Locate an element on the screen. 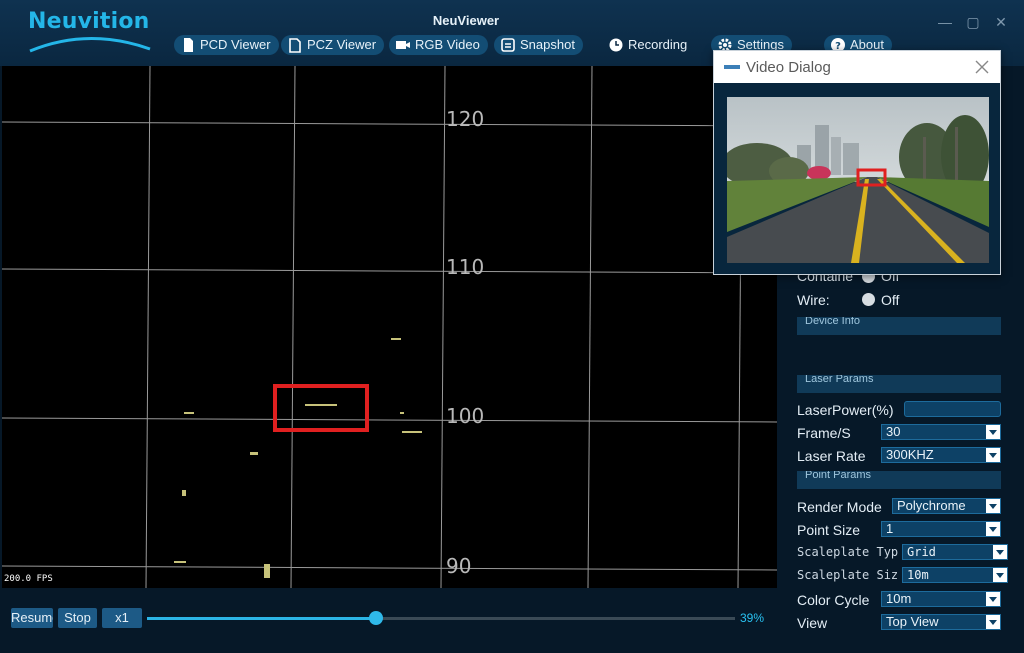 This screenshot has height=653, width=1024. tab-snapshot: Snapshot is located at coordinates (538, 45).